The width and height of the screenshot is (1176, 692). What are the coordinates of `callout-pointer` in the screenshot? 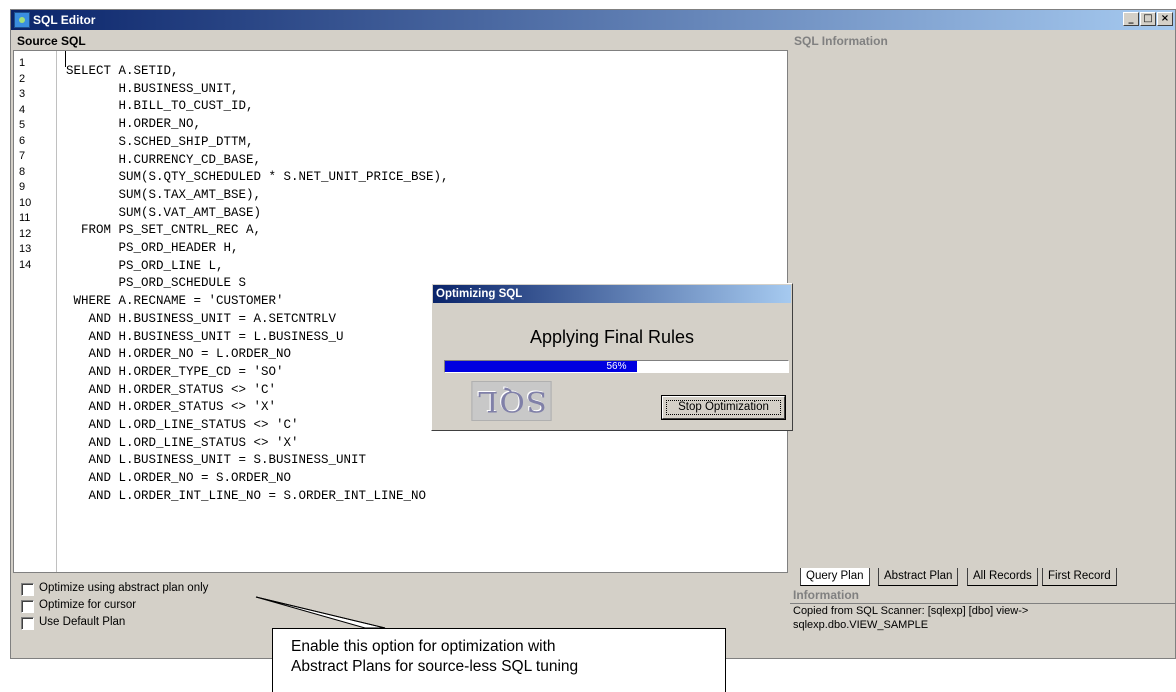 It's located at (320, 612).